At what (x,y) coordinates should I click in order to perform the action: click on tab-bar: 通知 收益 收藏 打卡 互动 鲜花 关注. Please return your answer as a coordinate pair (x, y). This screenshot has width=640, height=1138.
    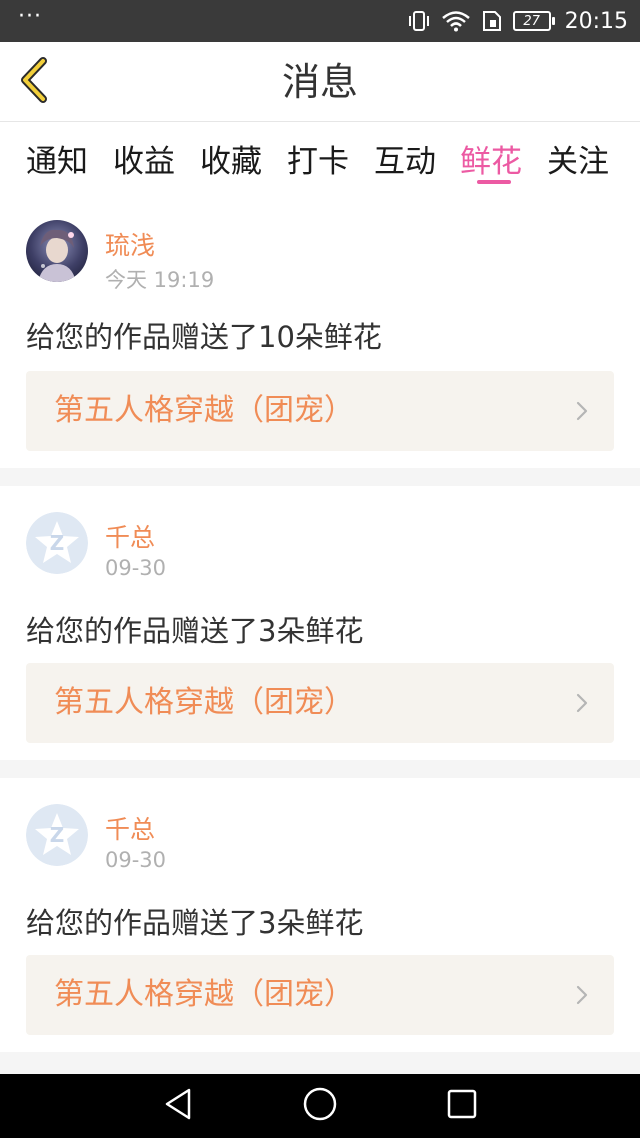
    Looking at the image, I should click on (320, 157).